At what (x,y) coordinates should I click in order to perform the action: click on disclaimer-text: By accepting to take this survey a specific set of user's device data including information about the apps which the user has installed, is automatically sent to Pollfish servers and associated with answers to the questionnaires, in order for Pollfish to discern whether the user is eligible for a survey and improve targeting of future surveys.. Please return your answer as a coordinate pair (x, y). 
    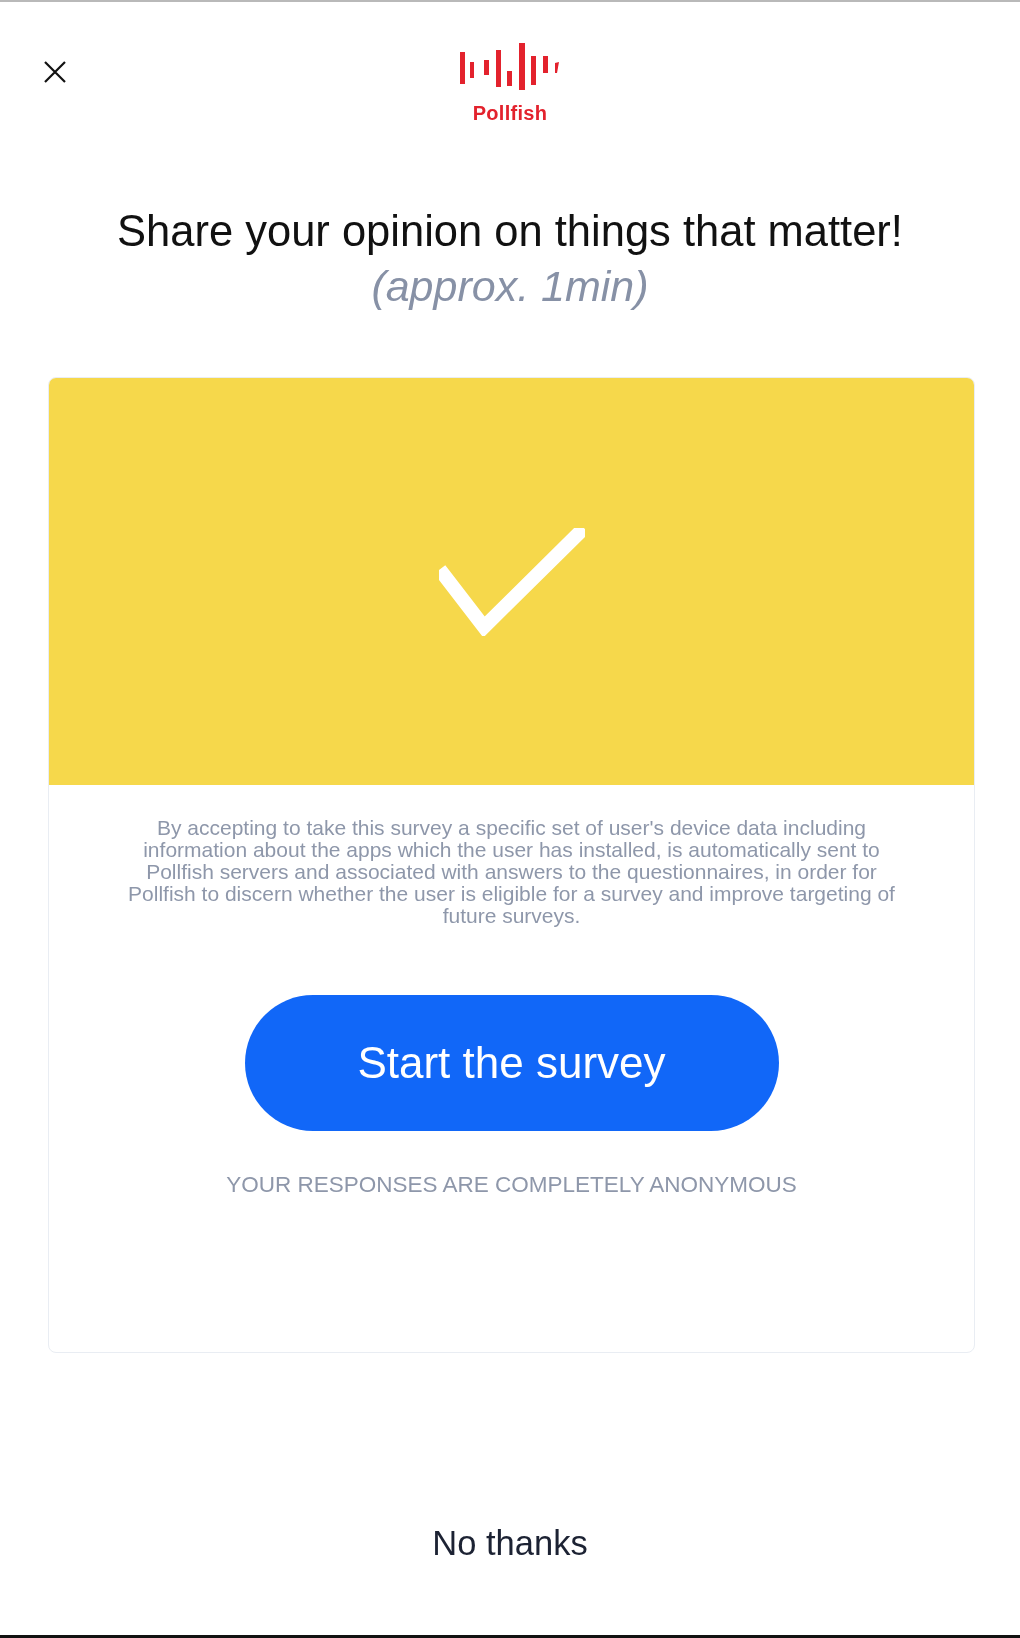
    Looking at the image, I should click on (511, 872).